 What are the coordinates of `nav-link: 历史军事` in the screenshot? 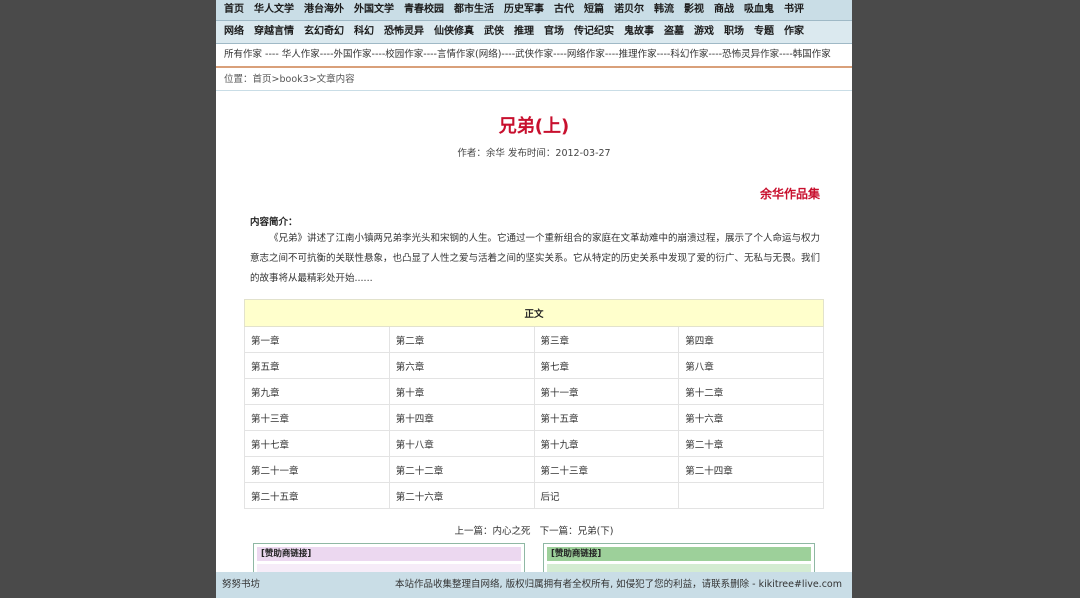 It's located at (524, 9).